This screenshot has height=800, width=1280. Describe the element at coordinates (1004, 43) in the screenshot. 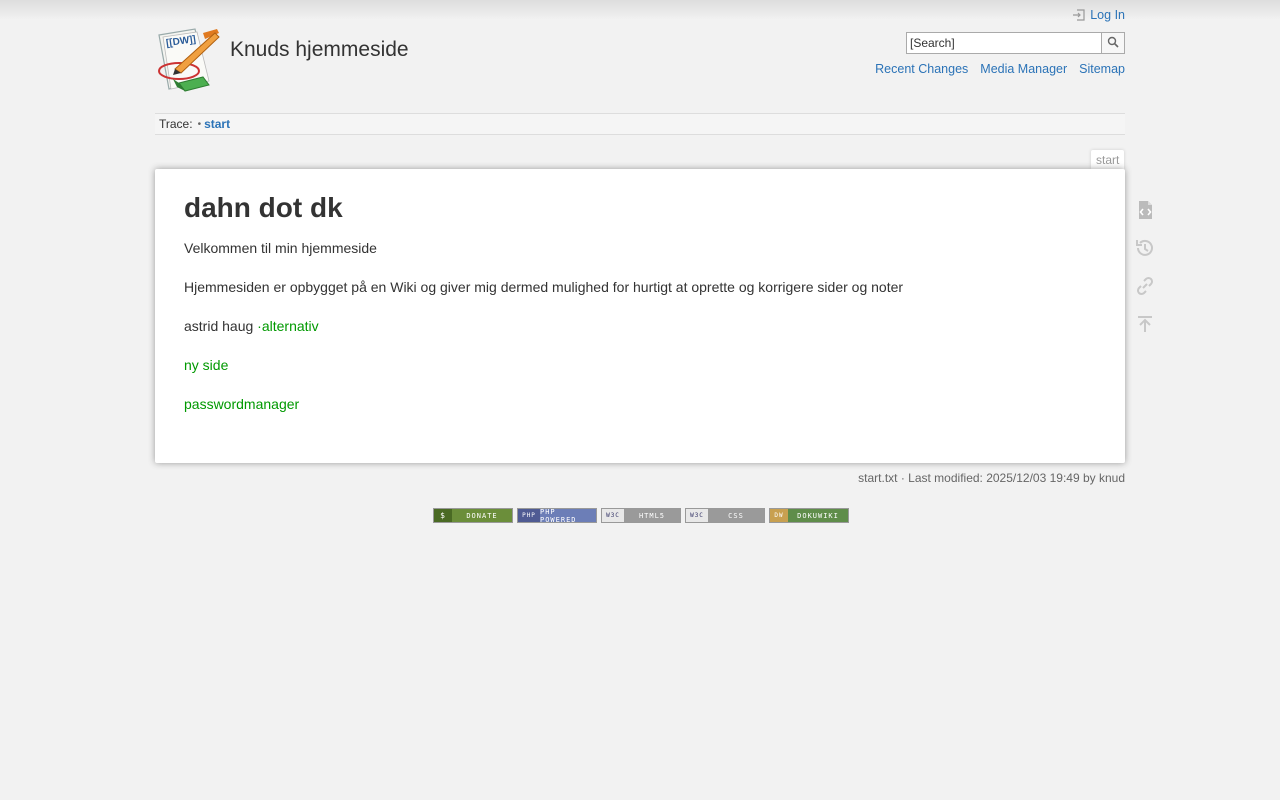

I see `search-input` at that location.